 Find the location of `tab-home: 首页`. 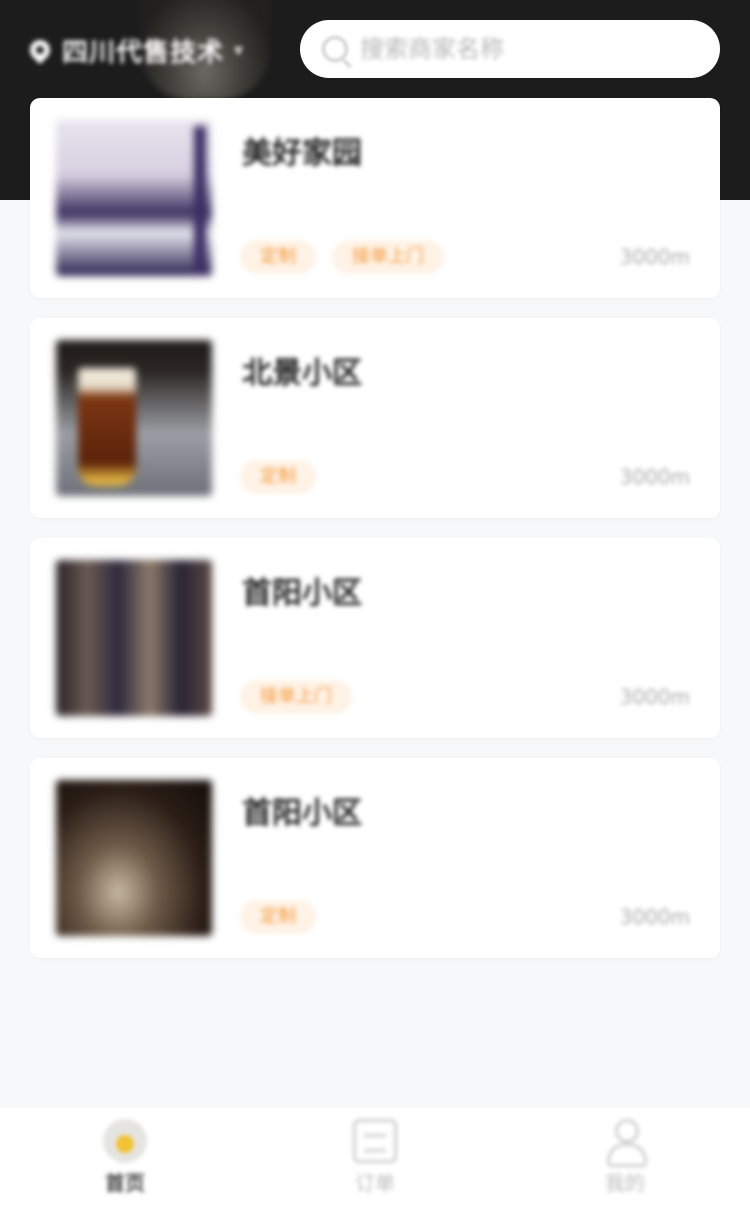

tab-home: 首页 is located at coordinates (125, 1157).